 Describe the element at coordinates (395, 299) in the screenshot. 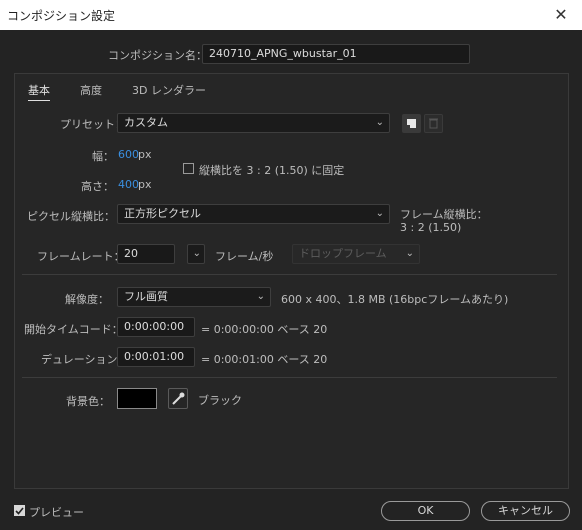

I see `resolution-info: 600 x 400、1.8 MB (16bpcフレームあたり)` at that location.